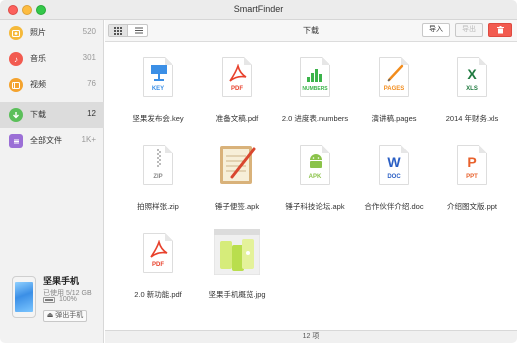 Image resolution: width=517 pixels, height=343 pixels. I want to click on sidebar-item-label: 下载, so click(38, 114).